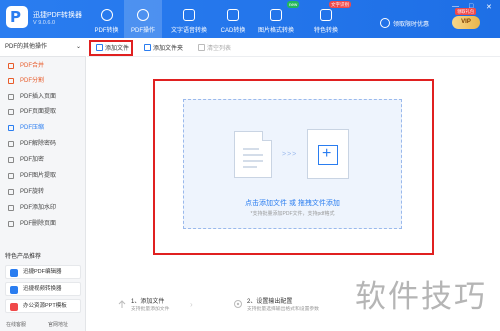  What do you see at coordinates (11, 81) in the screenshot?
I see `split-icon` at bounding box center [11, 81].